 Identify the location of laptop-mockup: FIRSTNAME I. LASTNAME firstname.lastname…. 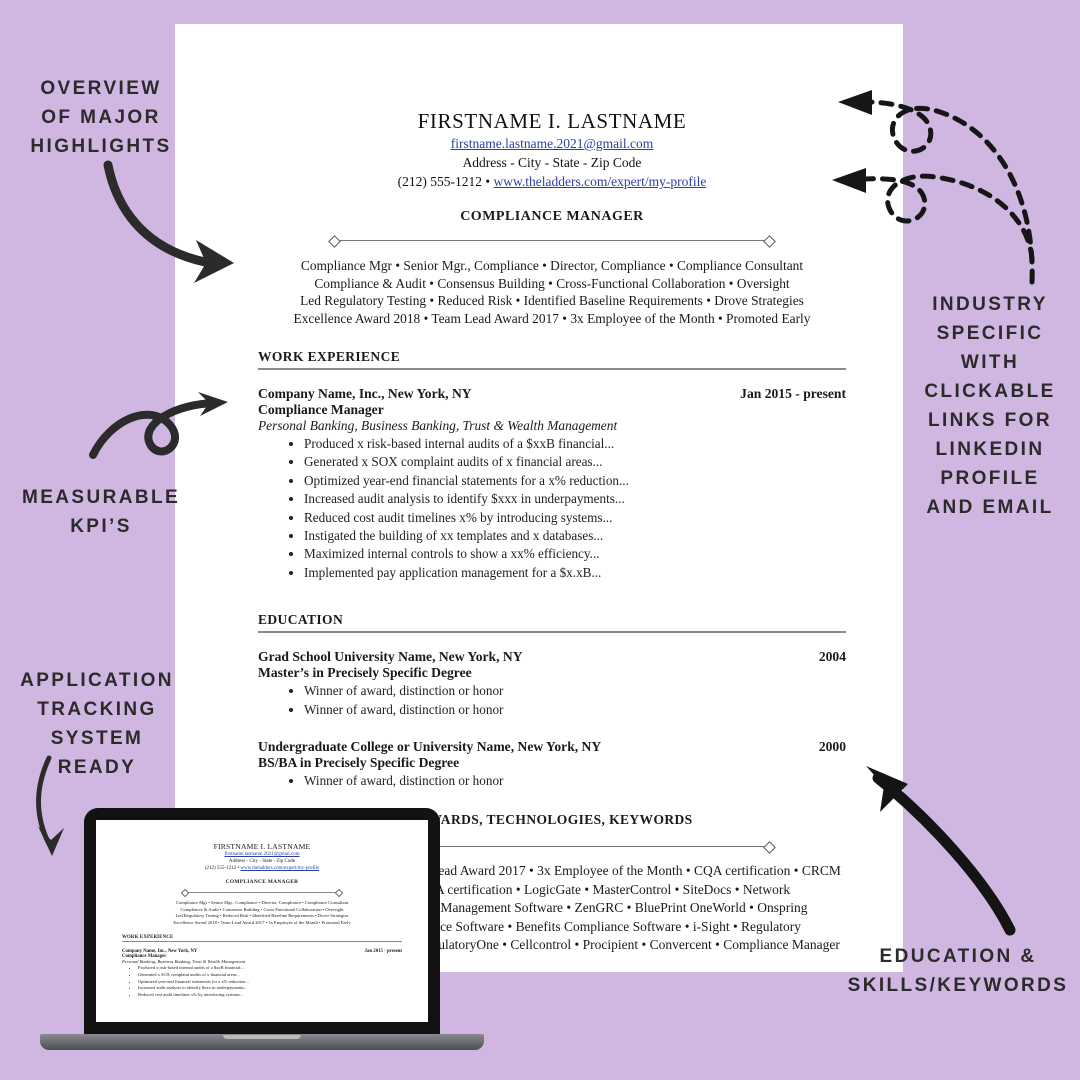
(262, 929).